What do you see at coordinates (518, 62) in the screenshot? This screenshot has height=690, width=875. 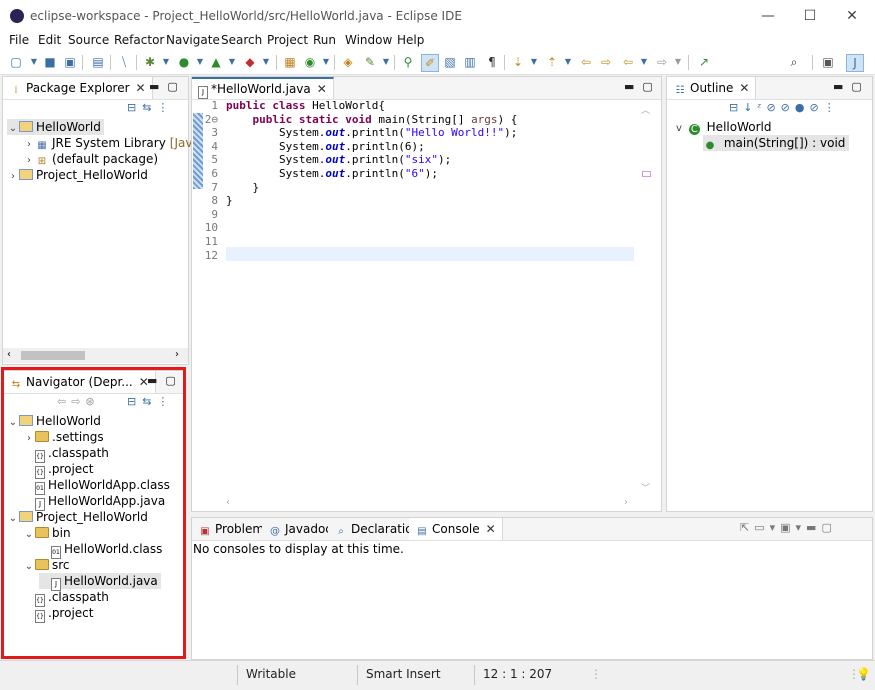 I see `next-annotation-icon: ⇣` at bounding box center [518, 62].